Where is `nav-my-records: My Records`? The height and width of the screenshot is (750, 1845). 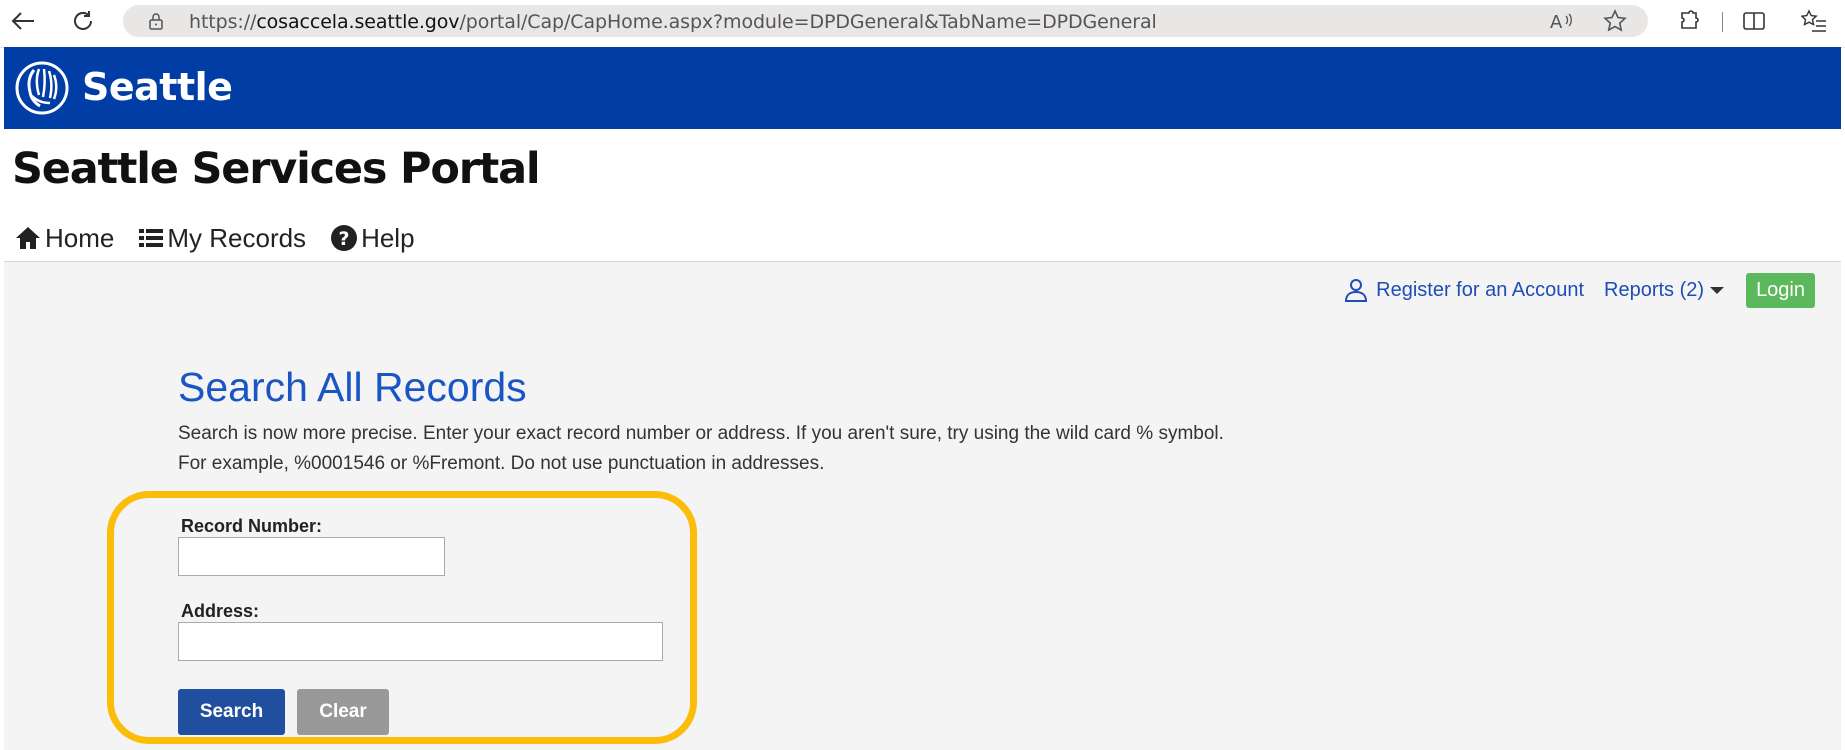
nav-my-records: My Records is located at coordinates (222, 238).